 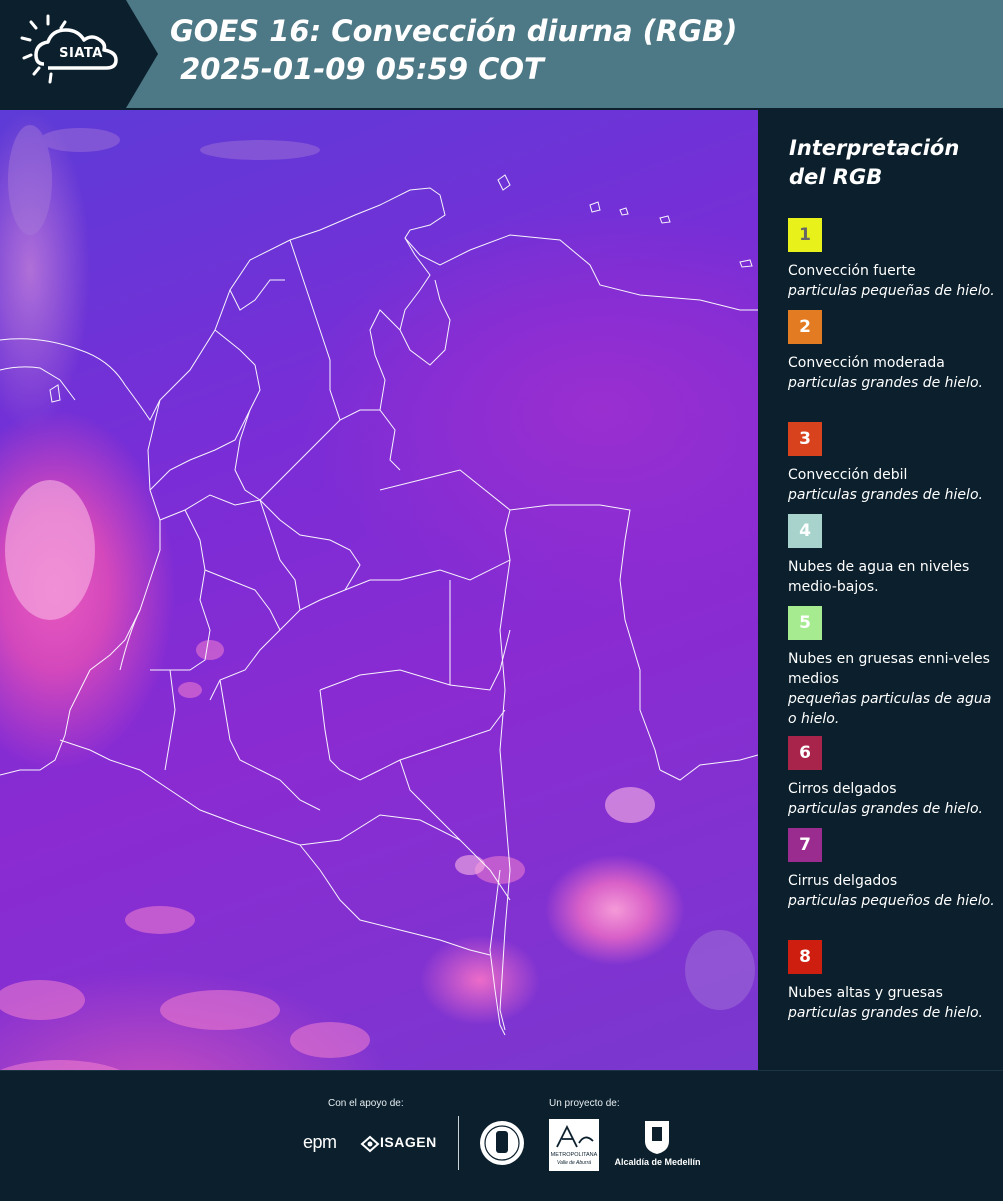 I want to click on isagen-logo: ISAGEN, so click(x=401, y=1144).